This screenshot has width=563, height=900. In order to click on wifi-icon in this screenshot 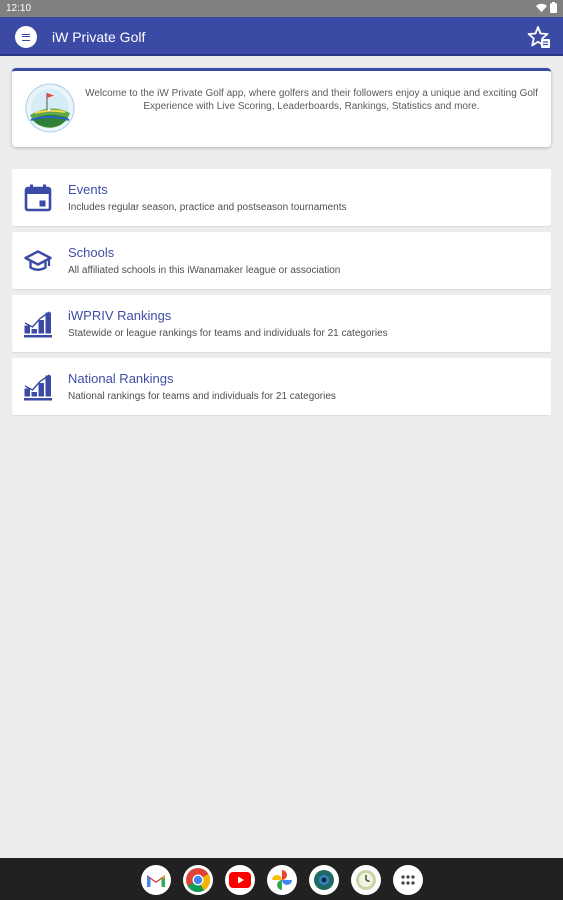, I will do `click(541, 7)`.